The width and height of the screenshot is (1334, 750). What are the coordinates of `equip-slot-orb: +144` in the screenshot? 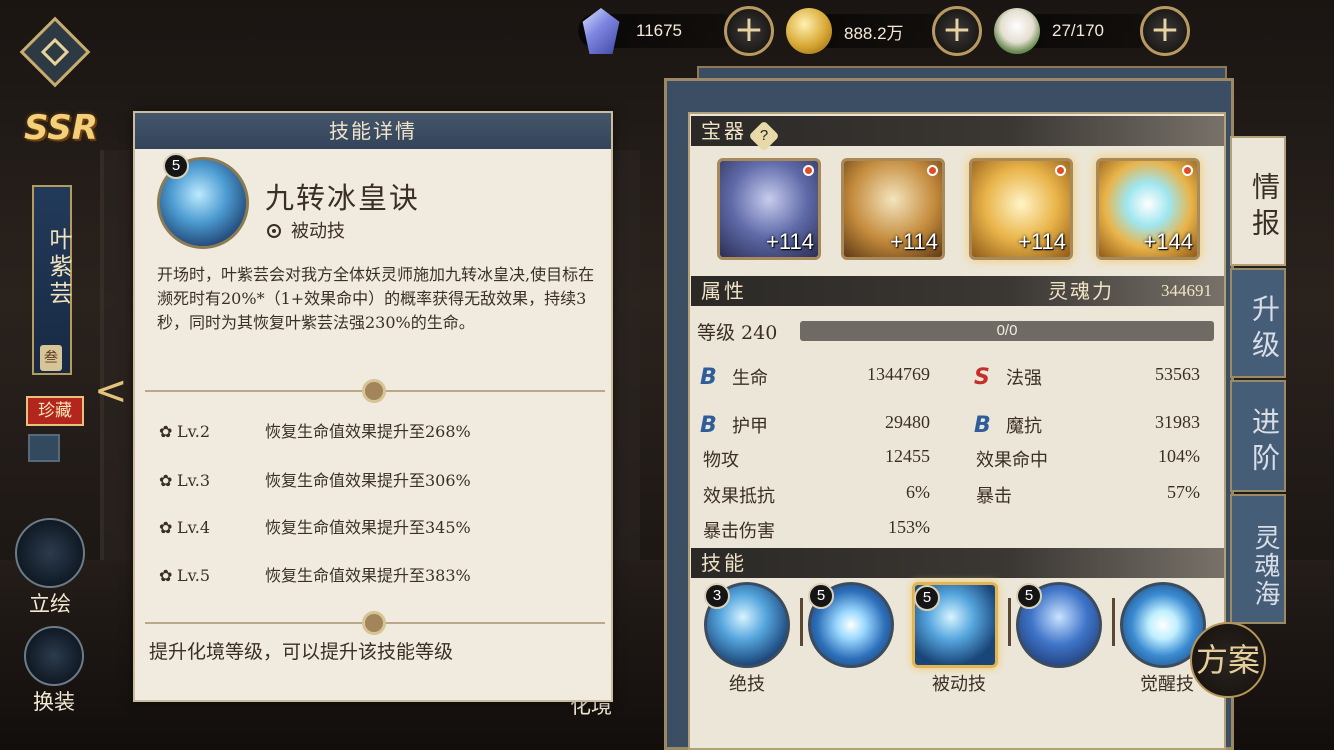 It's located at (1148, 209).